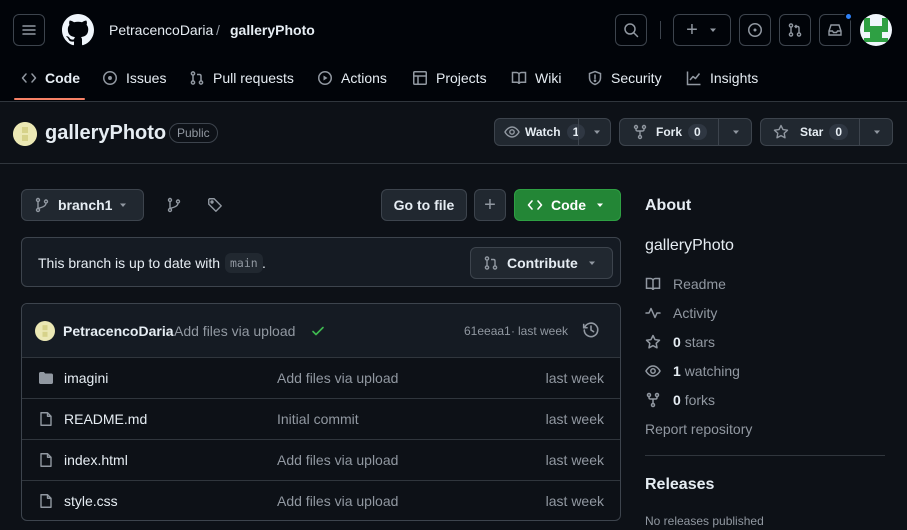 This screenshot has width=907, height=530. I want to click on breadcrumb-repo: galleryPhoto, so click(272, 30).